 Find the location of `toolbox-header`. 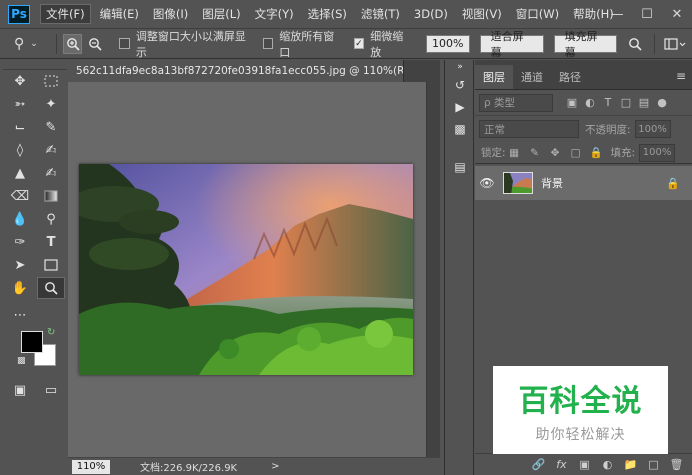

toolbox-header is located at coordinates (35, 65).